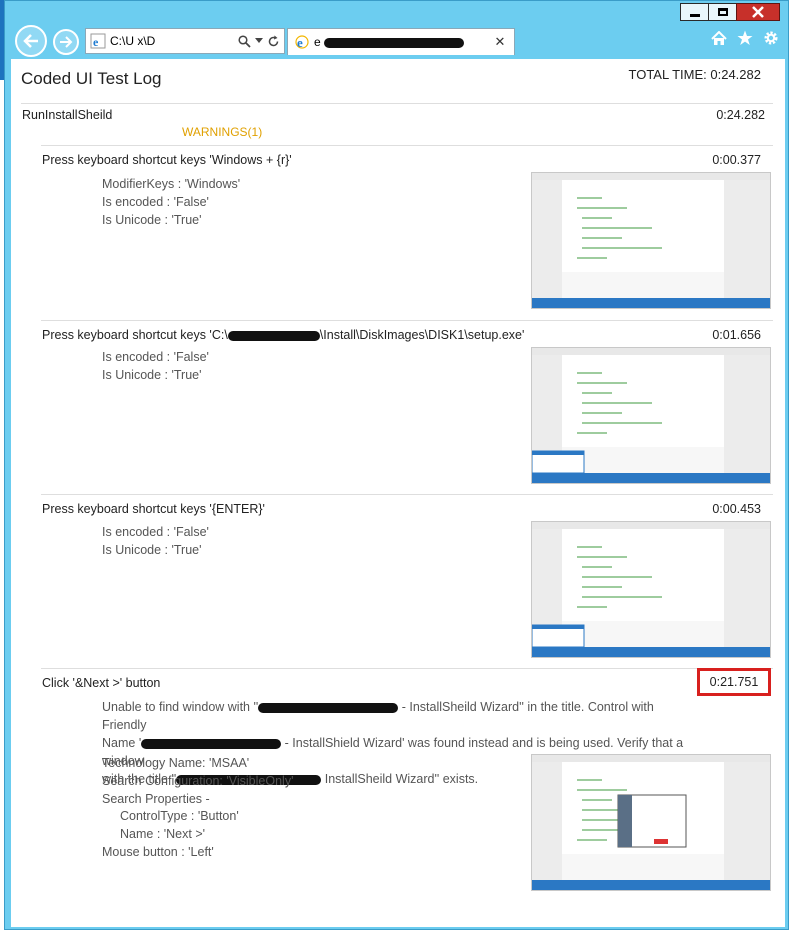 The width and height of the screenshot is (791, 935). I want to click on navigation-bar: e C:\U x\D e e ✕, so click(396, 41).